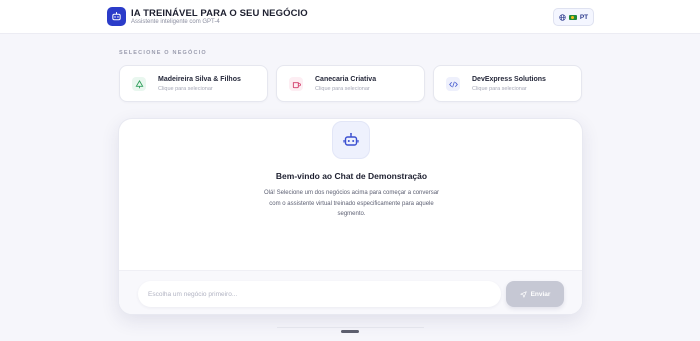 The height and width of the screenshot is (341, 700). I want to click on brazil-flag-icon, so click(572, 17).